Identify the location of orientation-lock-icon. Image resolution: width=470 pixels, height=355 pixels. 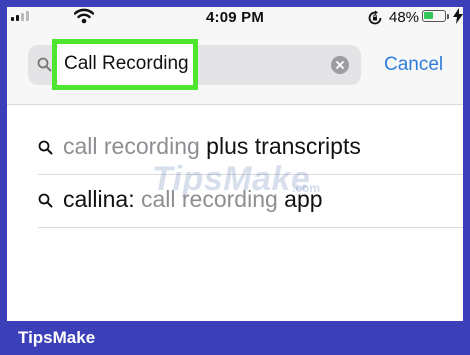
(375, 20).